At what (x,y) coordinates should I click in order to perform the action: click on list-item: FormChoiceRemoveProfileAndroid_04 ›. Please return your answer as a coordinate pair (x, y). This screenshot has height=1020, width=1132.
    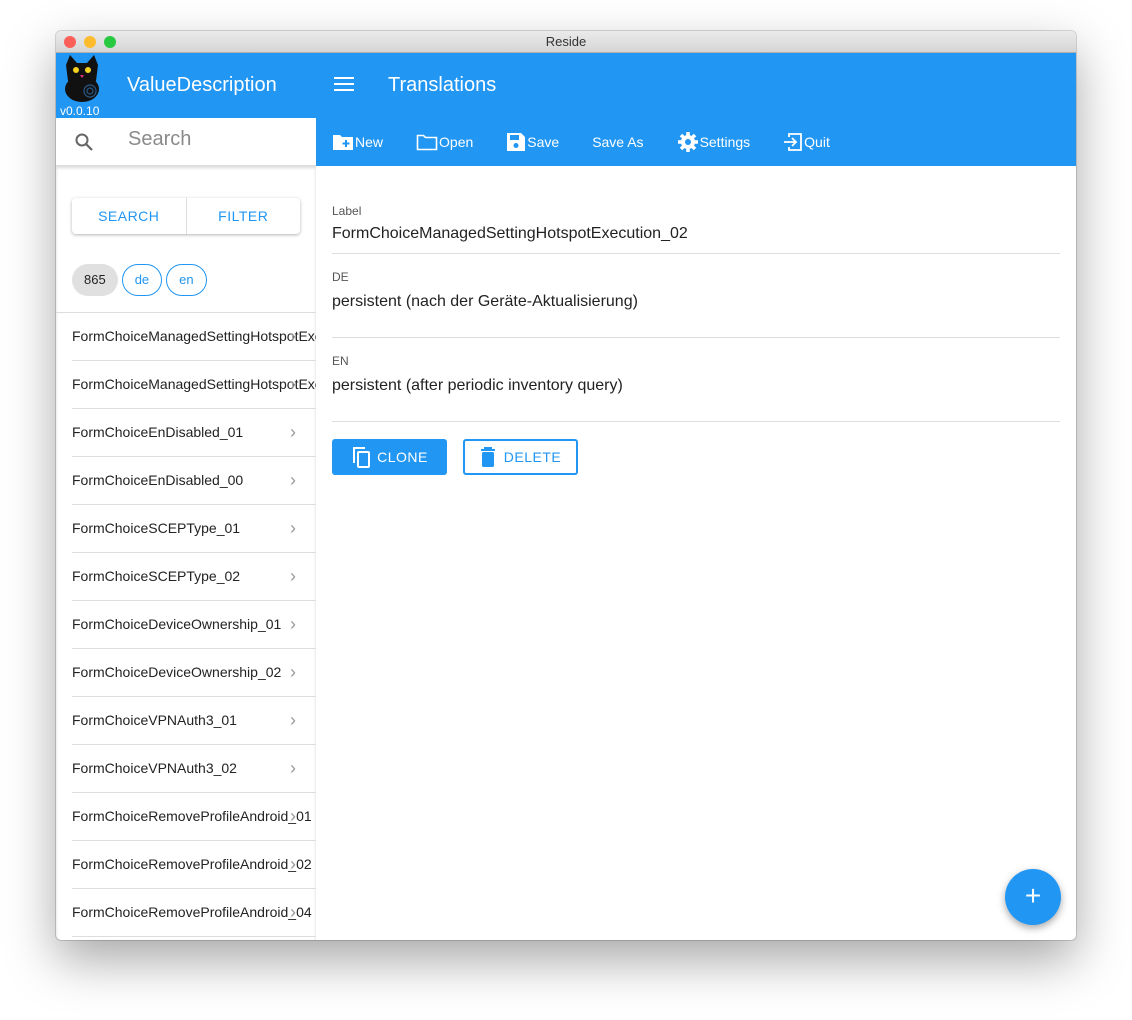
    Looking at the image, I should click on (194, 913).